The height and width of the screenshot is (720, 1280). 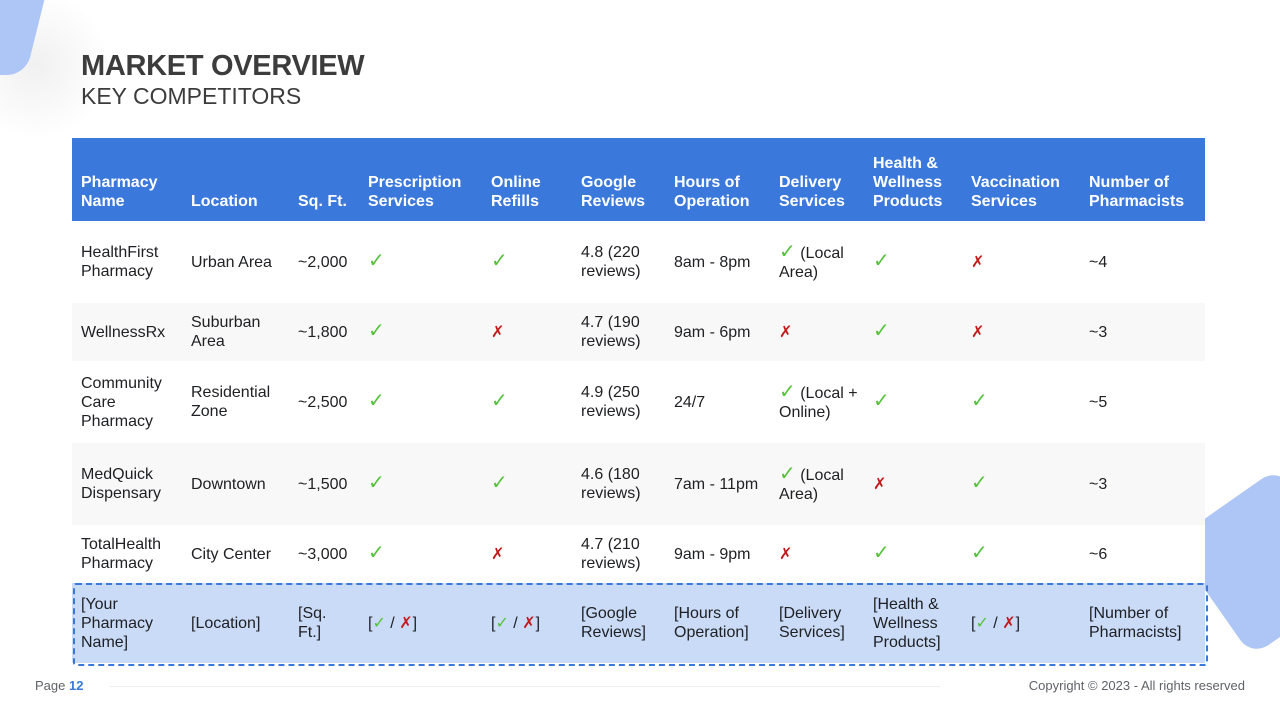 What do you see at coordinates (1136, 685) in the screenshot?
I see `copyright-text: Copyright © 2023 - All rights reserved` at bounding box center [1136, 685].